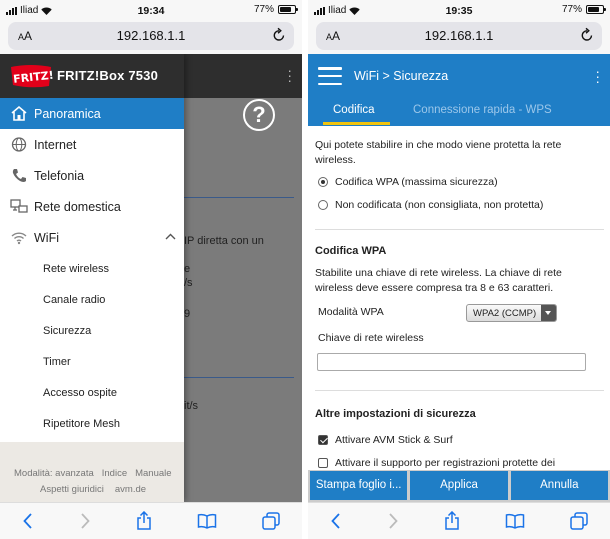 The height and width of the screenshot is (539, 610). I want to click on network-icon, so click(19, 206).